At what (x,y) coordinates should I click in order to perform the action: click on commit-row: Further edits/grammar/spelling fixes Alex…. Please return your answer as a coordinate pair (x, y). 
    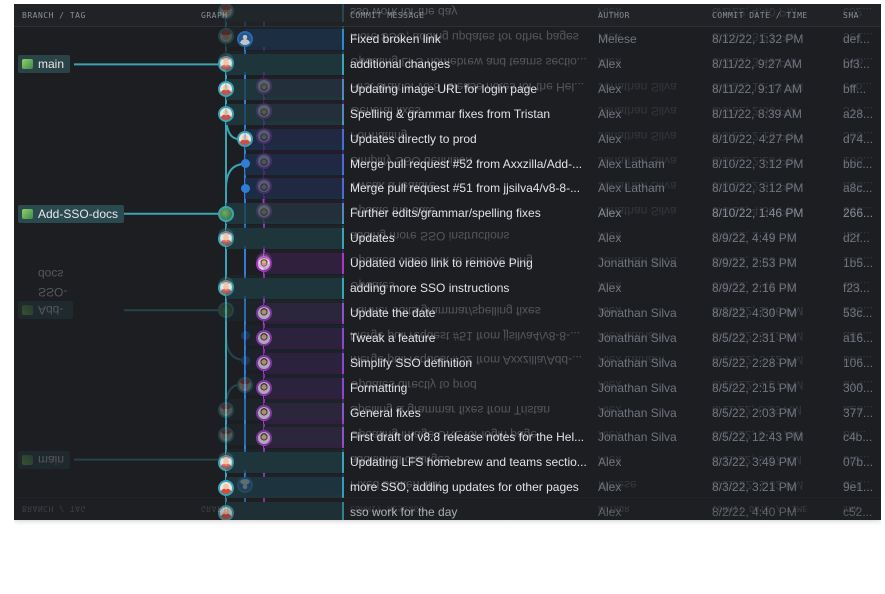
    Looking at the image, I should click on (447, 213).